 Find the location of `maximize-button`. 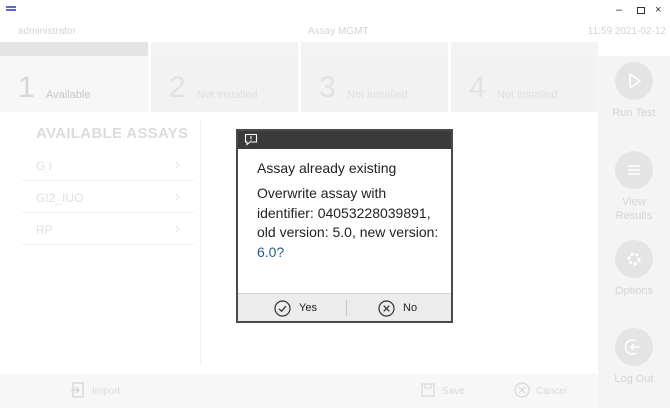

maximize-button is located at coordinates (641, 10).